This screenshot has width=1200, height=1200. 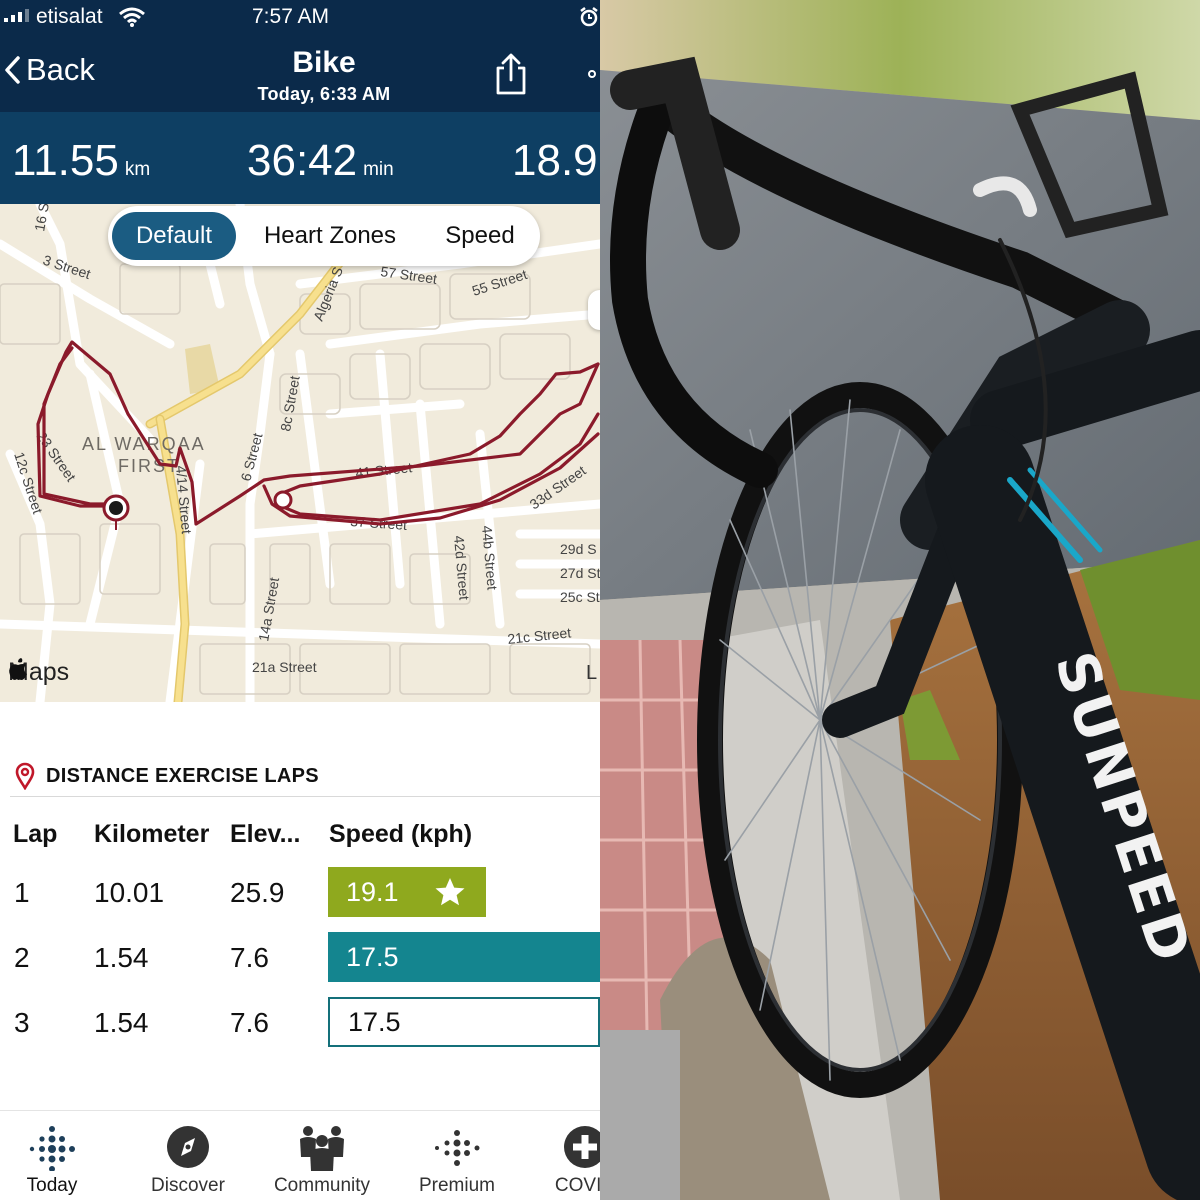 What do you see at coordinates (132, 17) in the screenshot?
I see `wifi-icon` at bounding box center [132, 17].